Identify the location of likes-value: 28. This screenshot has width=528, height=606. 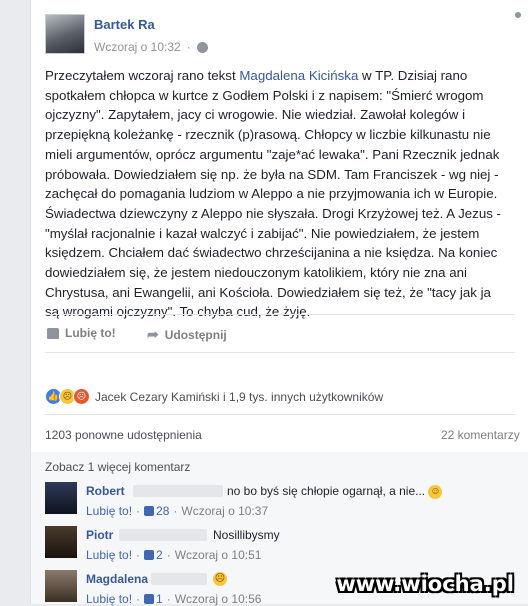
(163, 511).